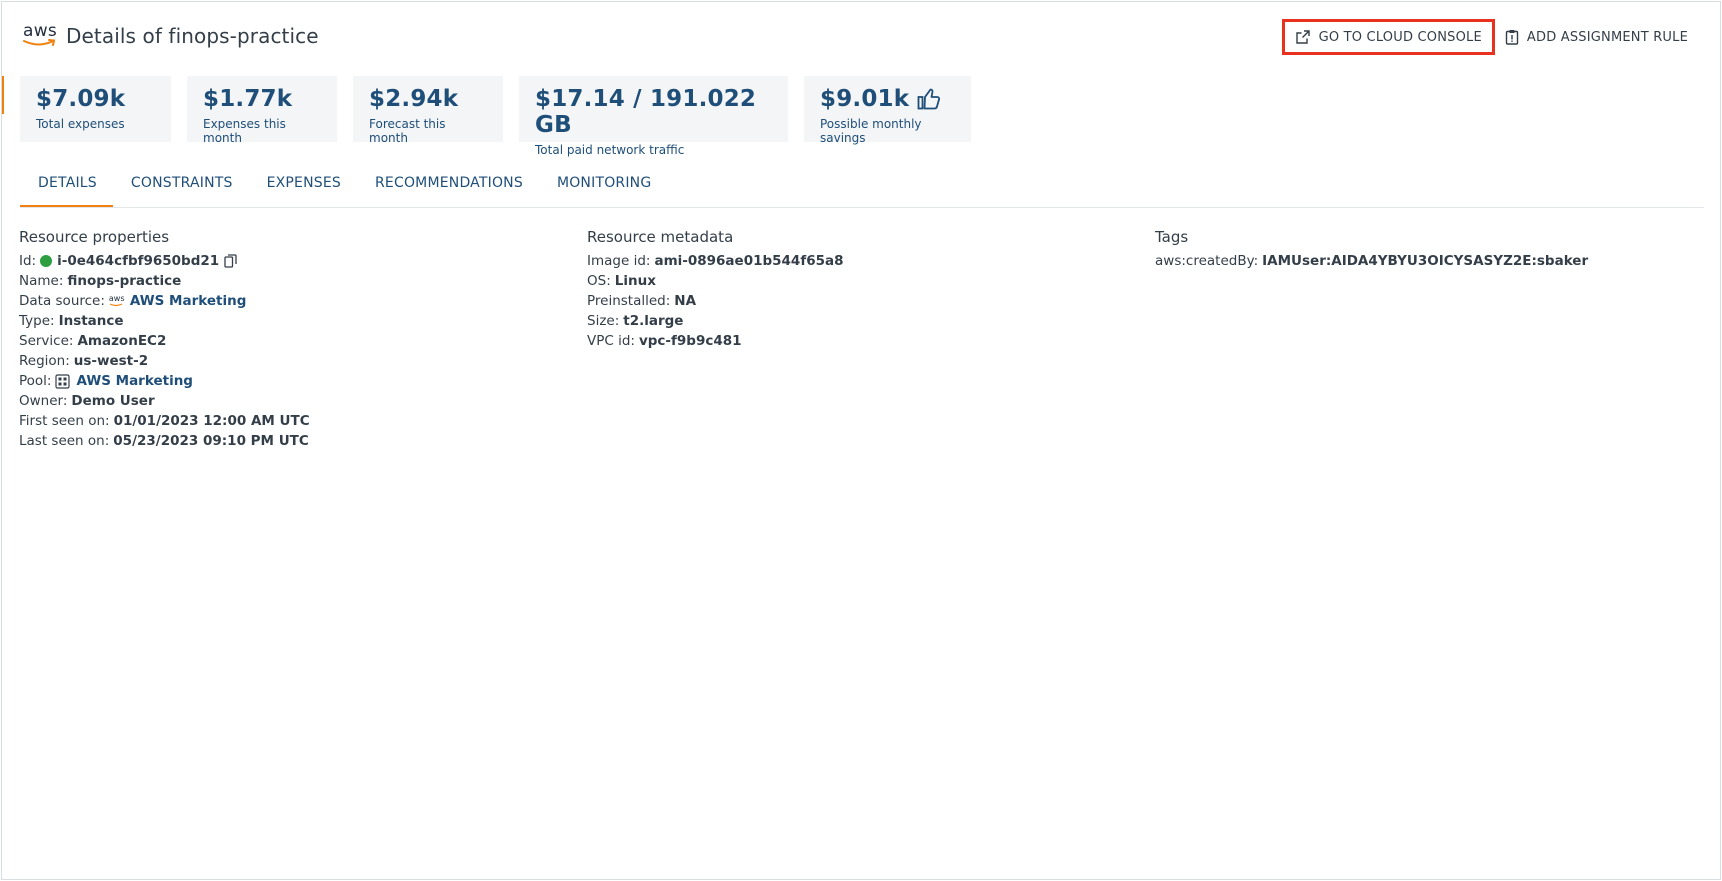  What do you see at coordinates (164, 441) in the screenshot?
I see `property-last-seen: Last seen on: 05/23/2023 09:10 PM UTC` at bounding box center [164, 441].